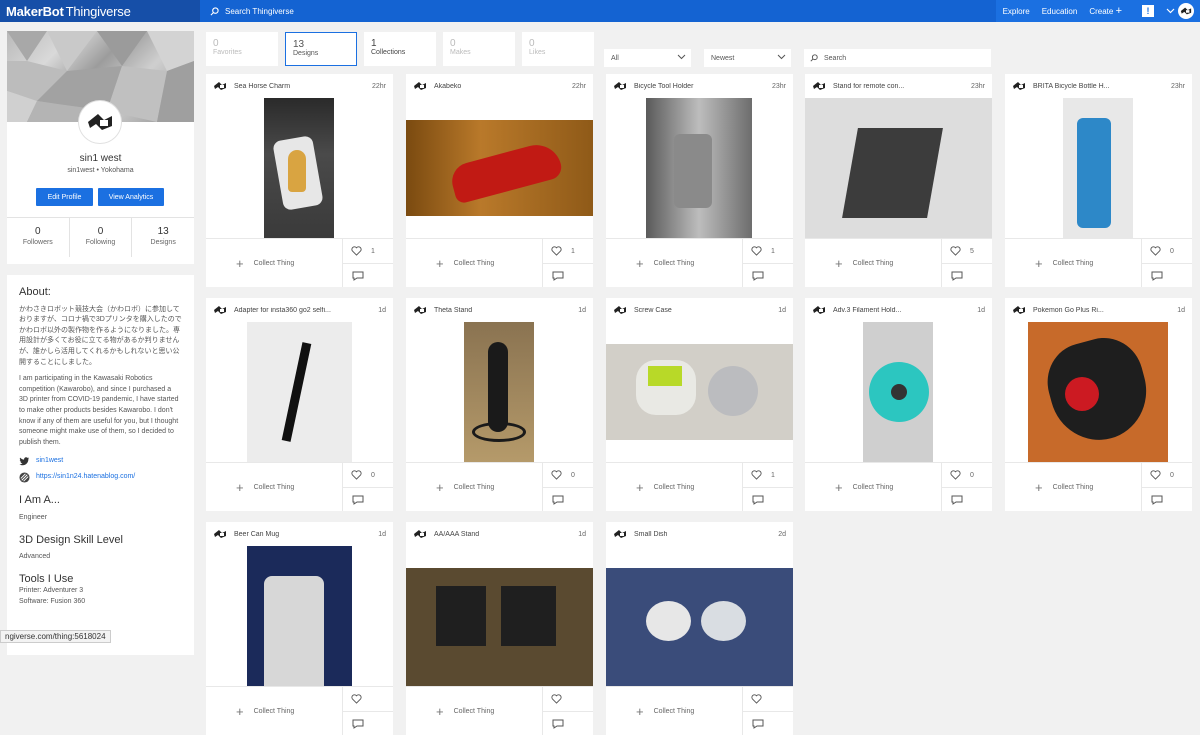  I want to click on thing-title: Sea Horse Charm, so click(301, 86).